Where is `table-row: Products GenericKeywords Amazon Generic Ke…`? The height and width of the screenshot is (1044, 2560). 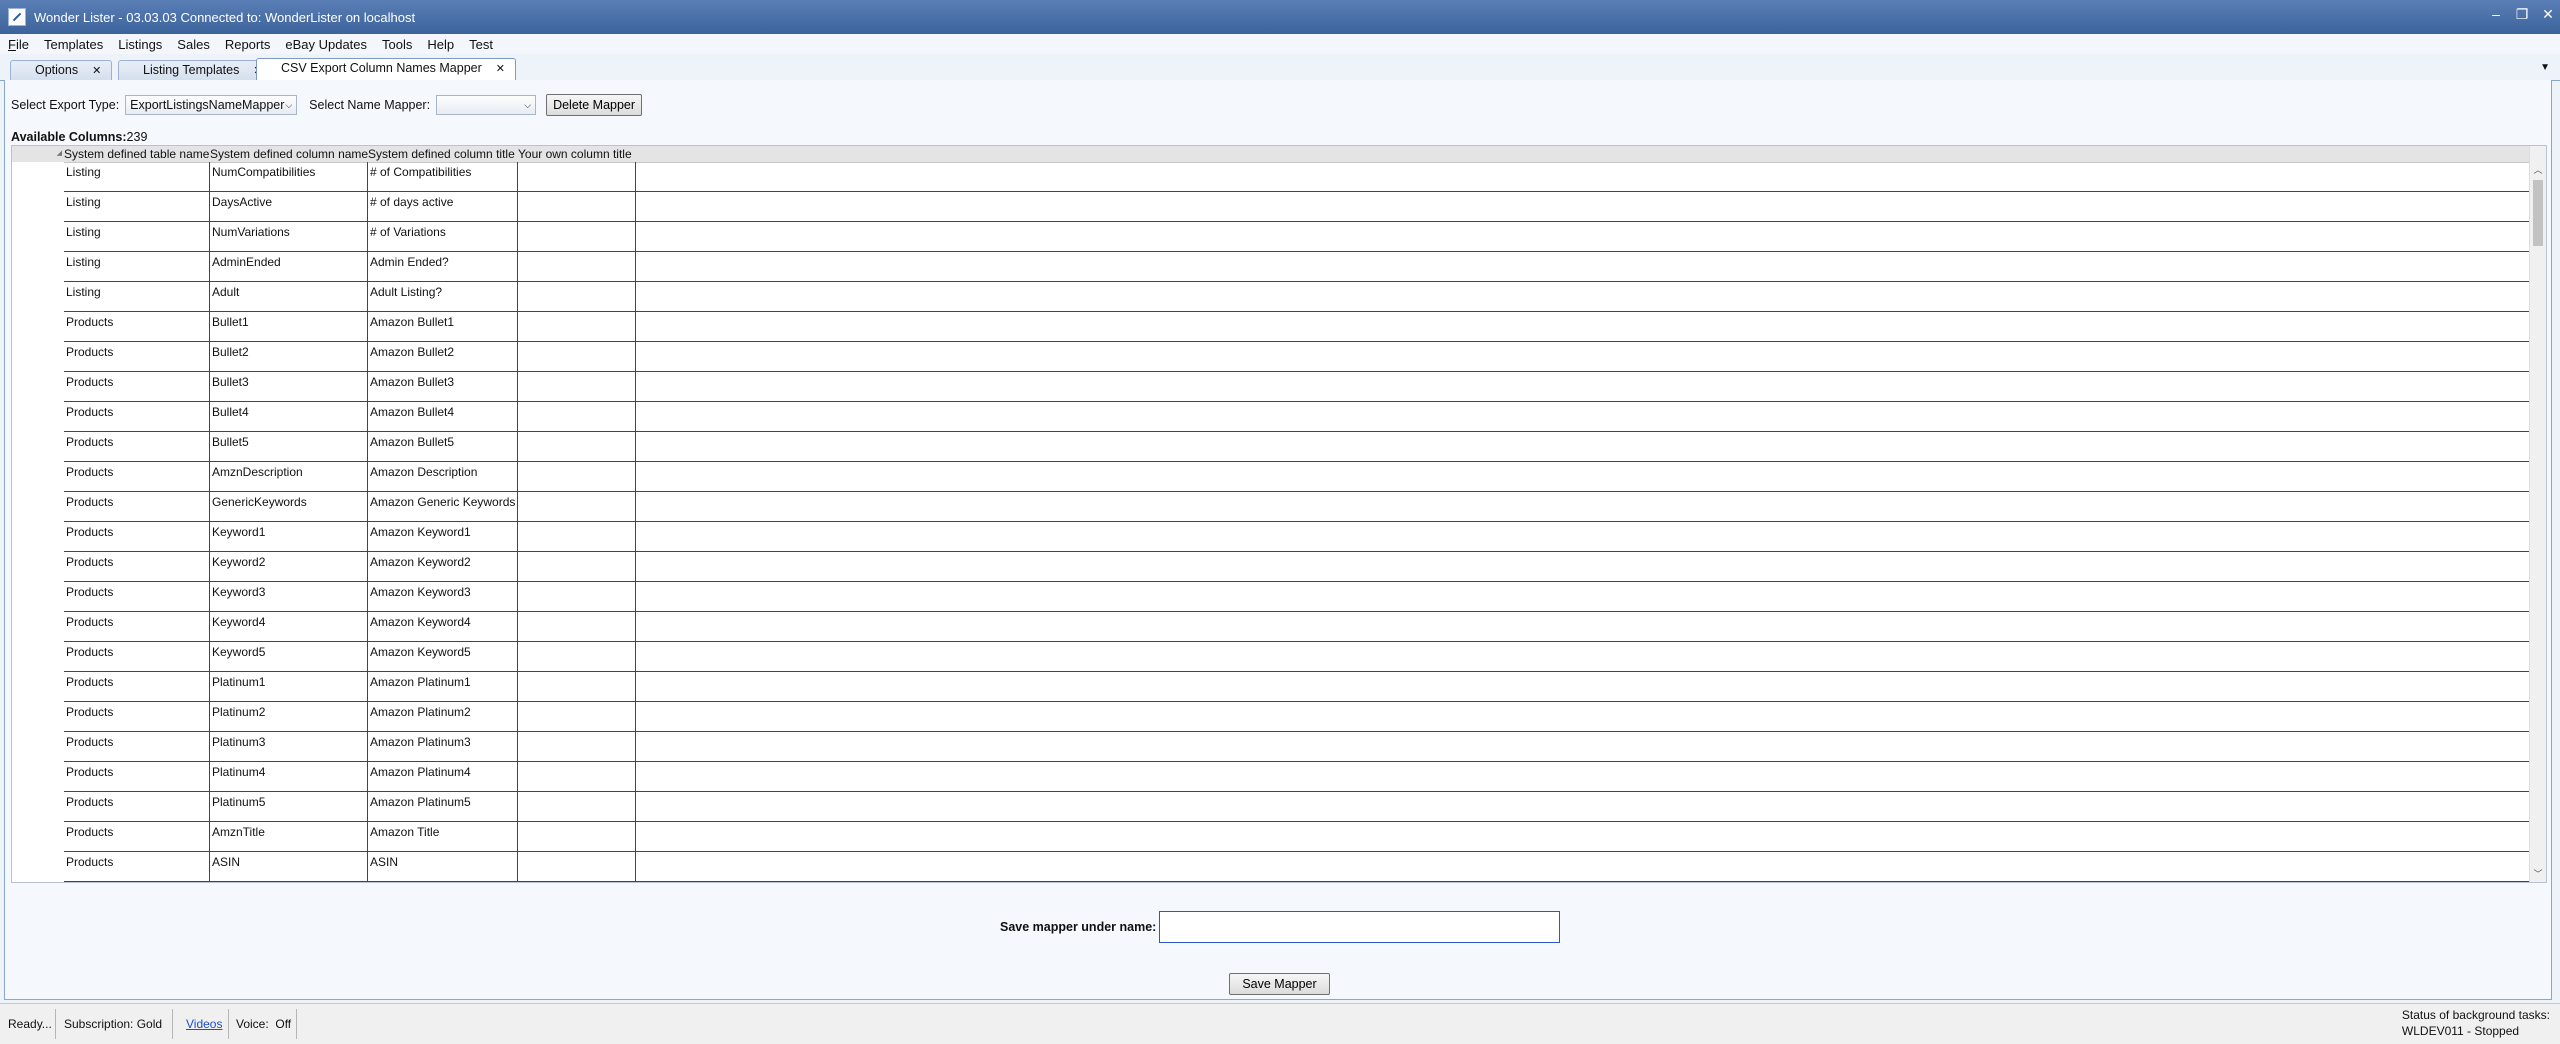 table-row: Products GenericKeywords Amazon Generic Ke… is located at coordinates (1271, 507).